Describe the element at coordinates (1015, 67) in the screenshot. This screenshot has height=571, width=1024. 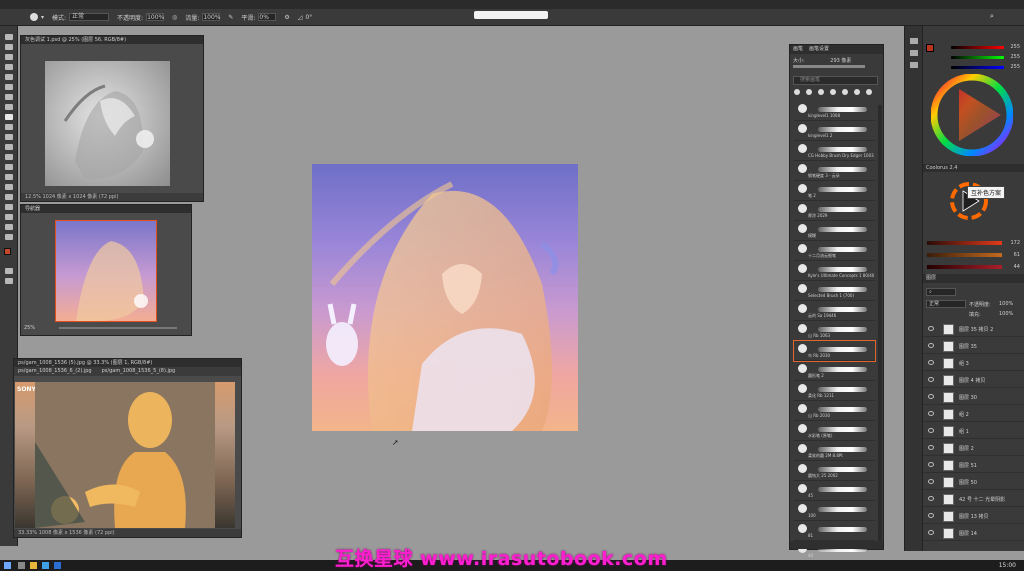
I see `blue-channel-value: 255` at that location.